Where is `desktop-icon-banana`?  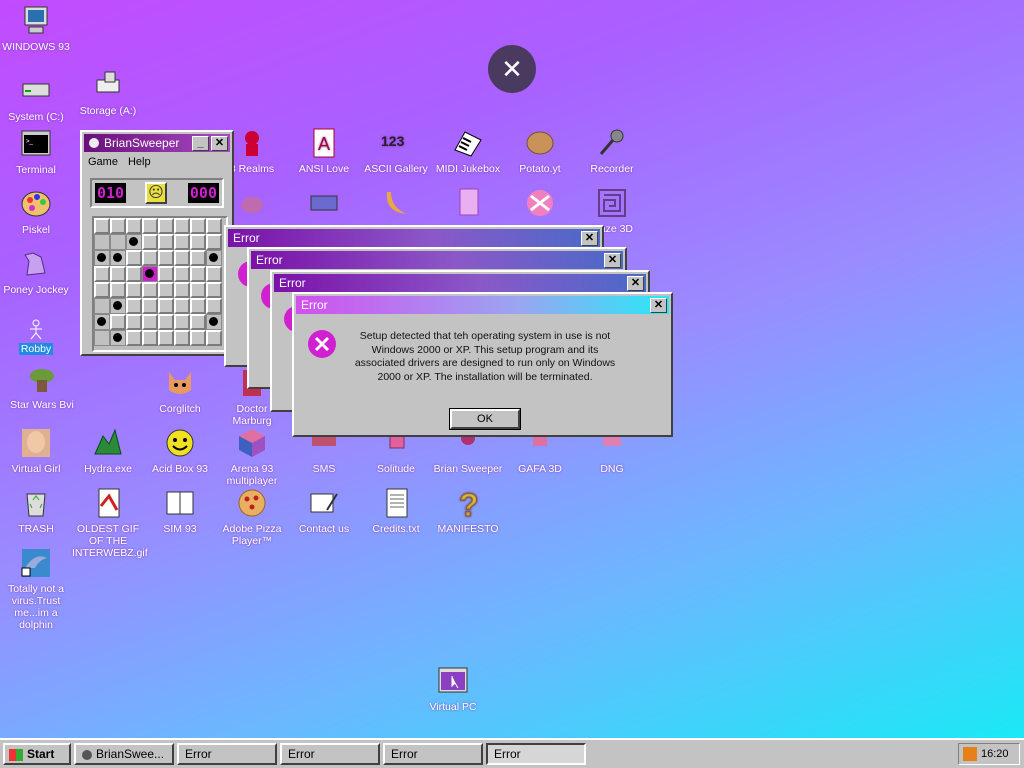 desktop-icon-banana is located at coordinates (396, 204).